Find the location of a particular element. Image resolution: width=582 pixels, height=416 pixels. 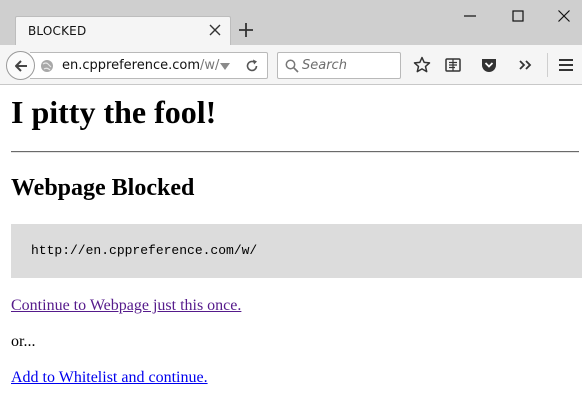

url-text: en.cppreference.com/w/ is located at coordinates (140, 65).